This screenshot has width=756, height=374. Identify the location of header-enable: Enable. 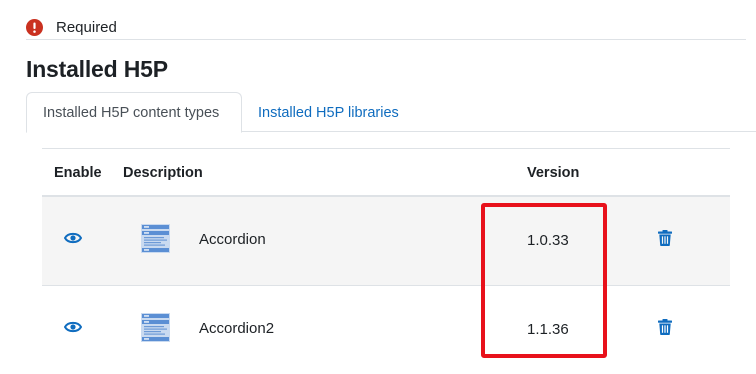
(78, 173).